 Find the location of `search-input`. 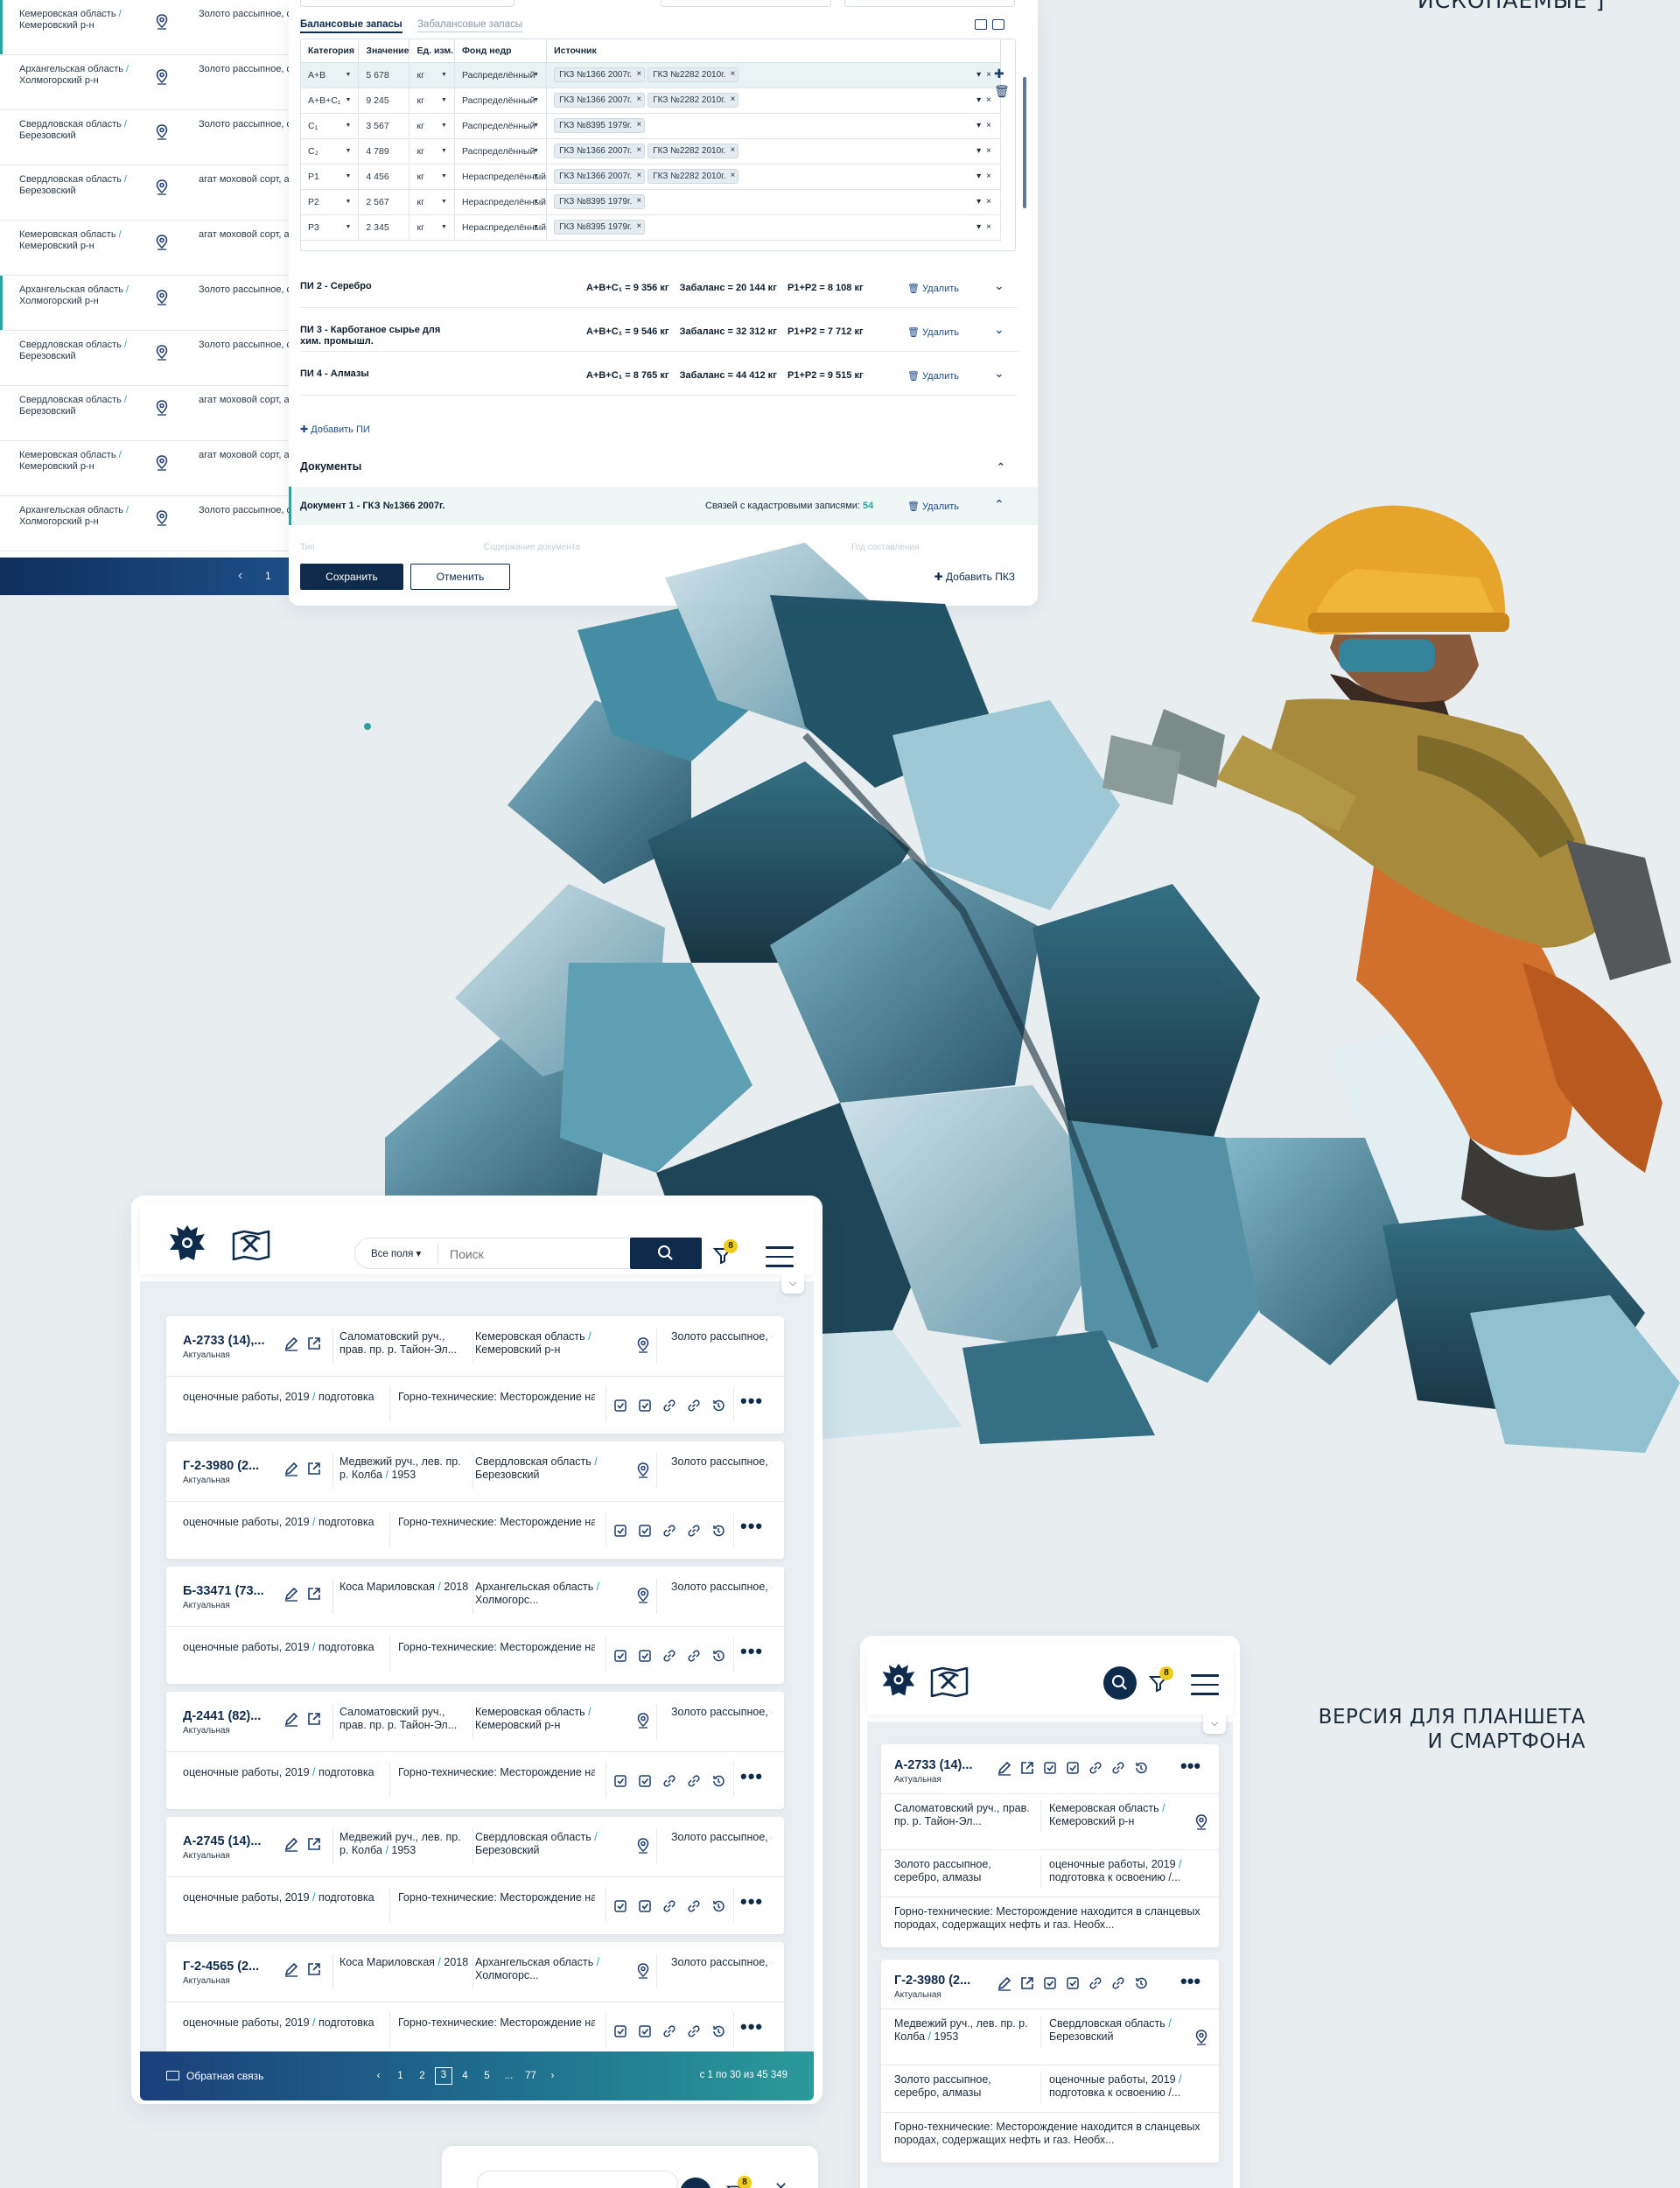

search-input is located at coordinates (577, 2179).